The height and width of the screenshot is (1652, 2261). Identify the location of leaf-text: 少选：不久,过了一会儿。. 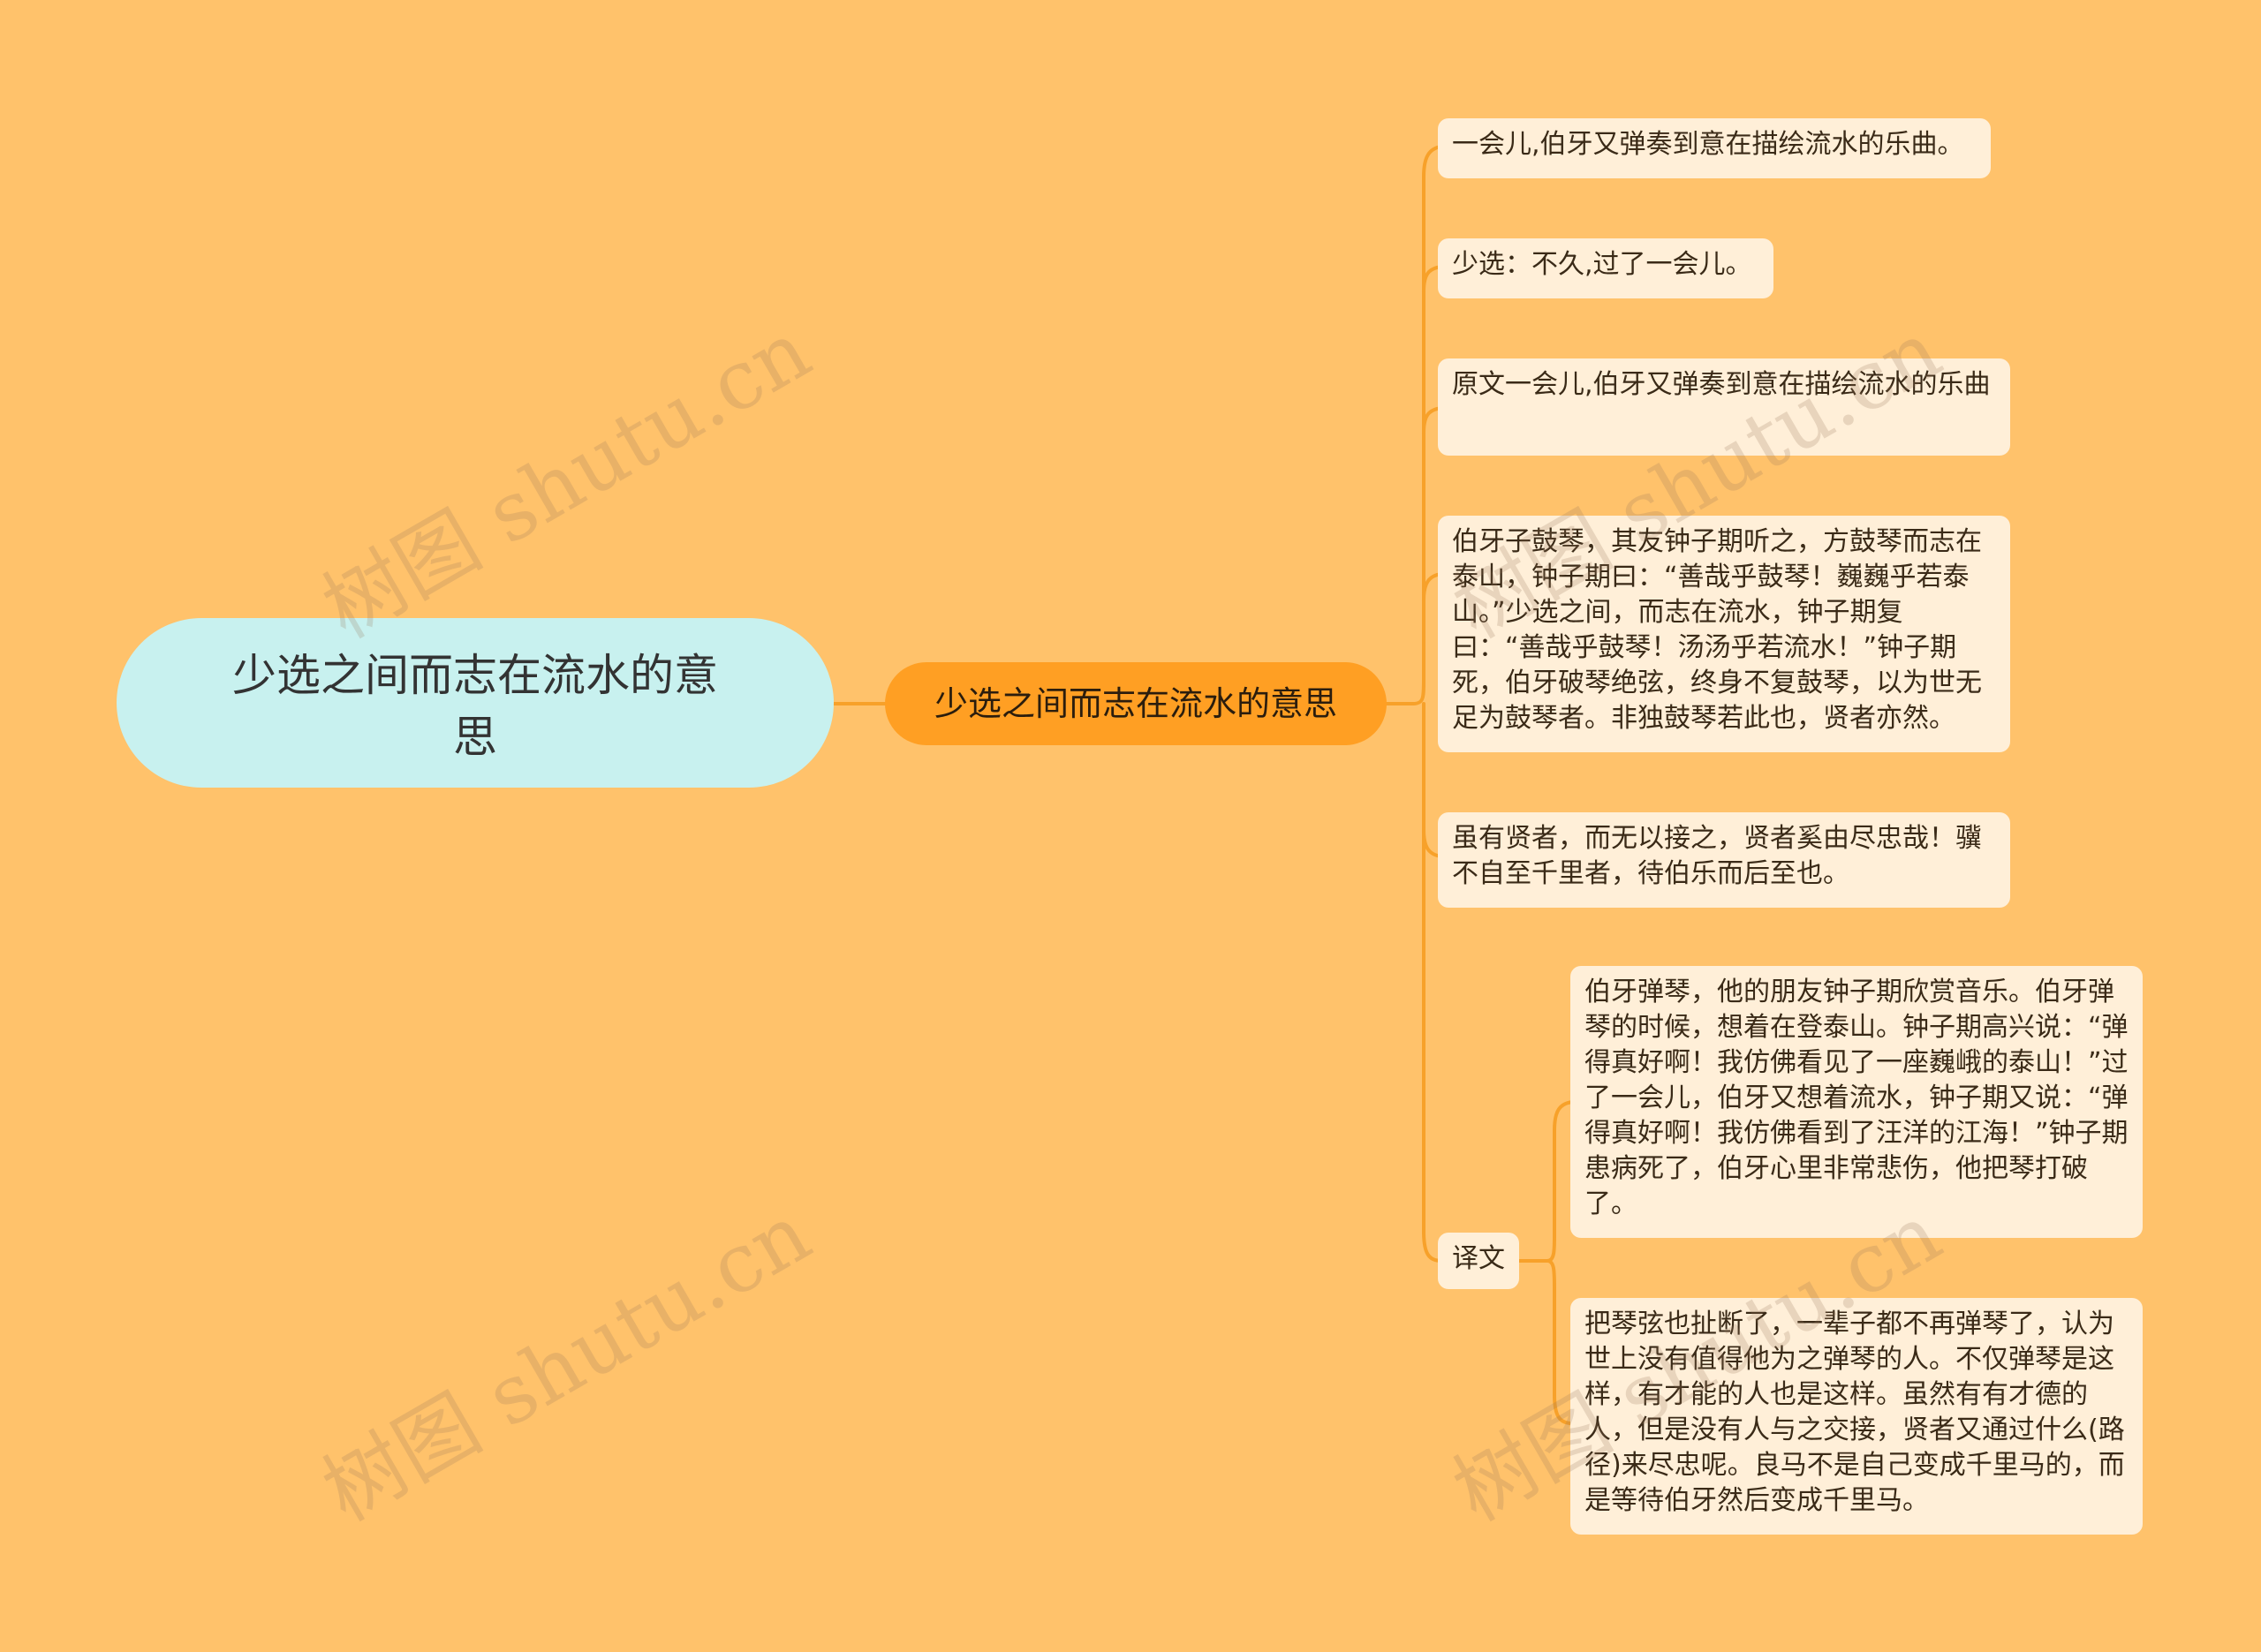
(1602, 264).